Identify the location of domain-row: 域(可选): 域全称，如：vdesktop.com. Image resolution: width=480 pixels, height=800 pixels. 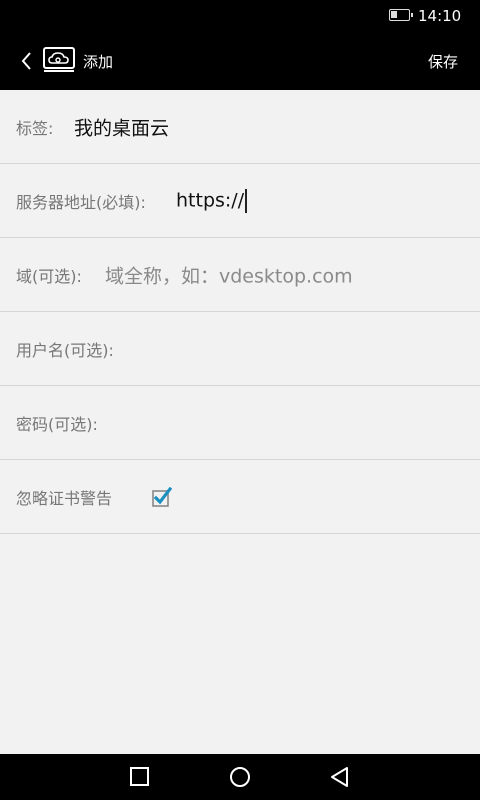
(240, 275).